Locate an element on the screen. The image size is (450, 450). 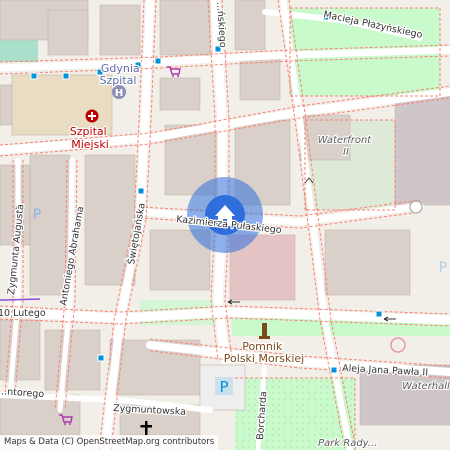
poi-label-gdynia-szpital-line2: Szpital is located at coordinates (118, 80).